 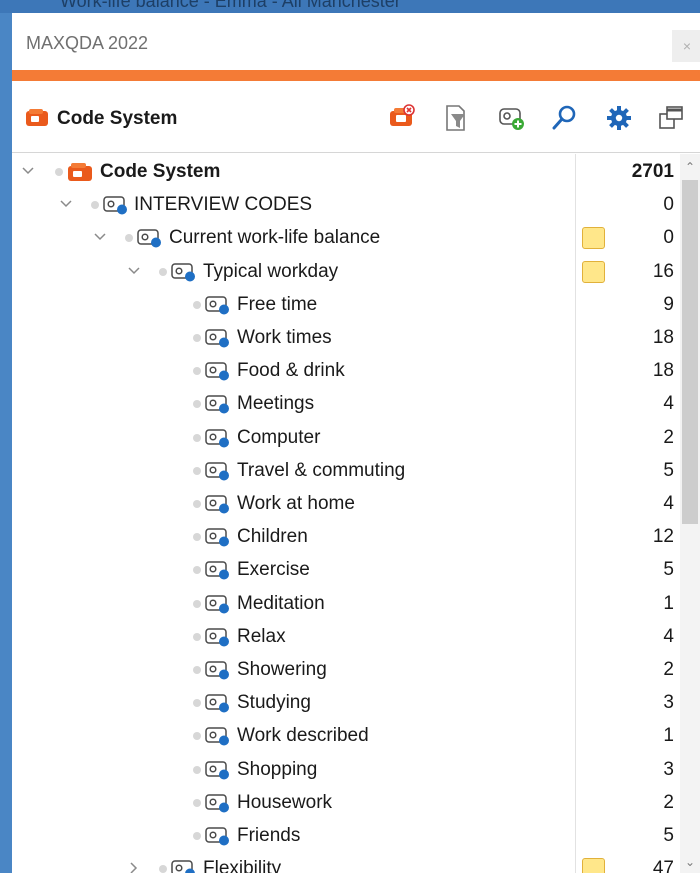 I want to click on coded-segment-count: 1, so click(x=668, y=603).